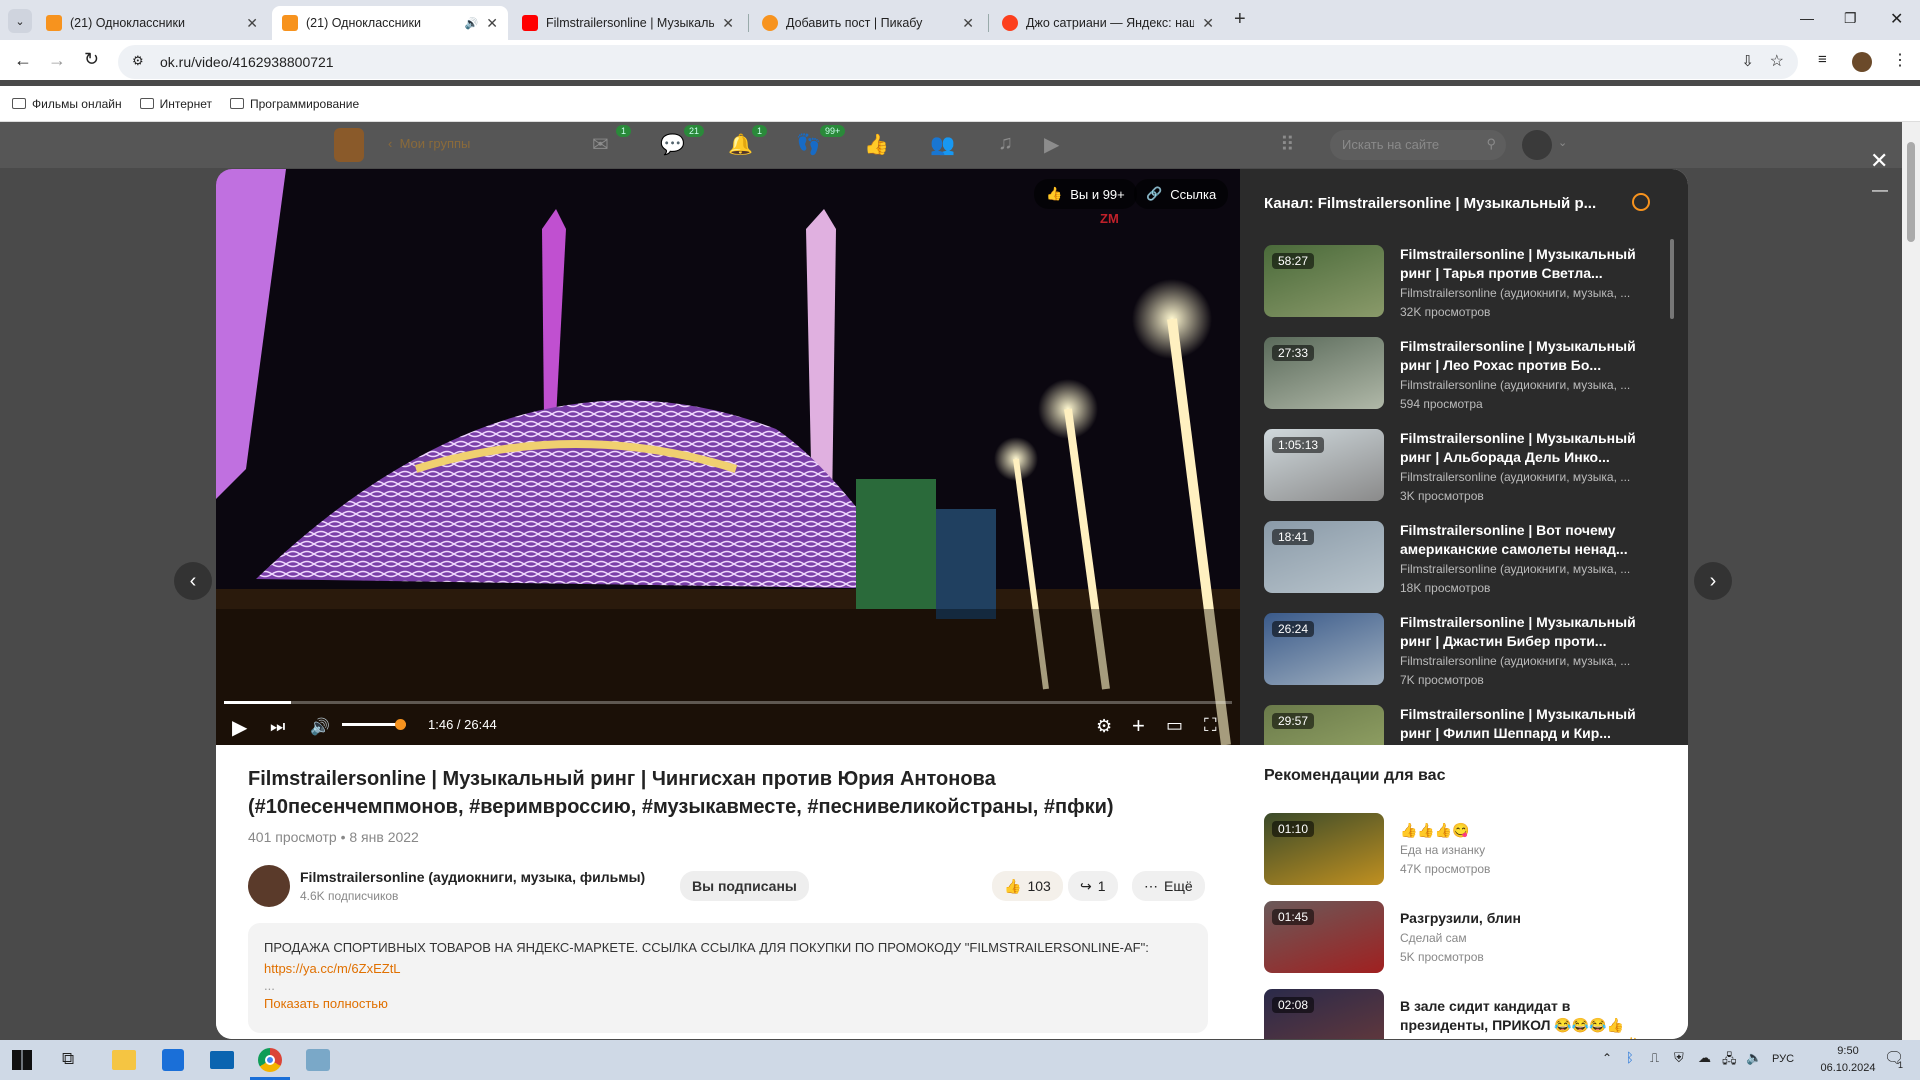 The height and width of the screenshot is (1080, 1920). I want to click on tab-youtube: Filmstrailersonline | Музыкальн ✕, so click(628, 23).